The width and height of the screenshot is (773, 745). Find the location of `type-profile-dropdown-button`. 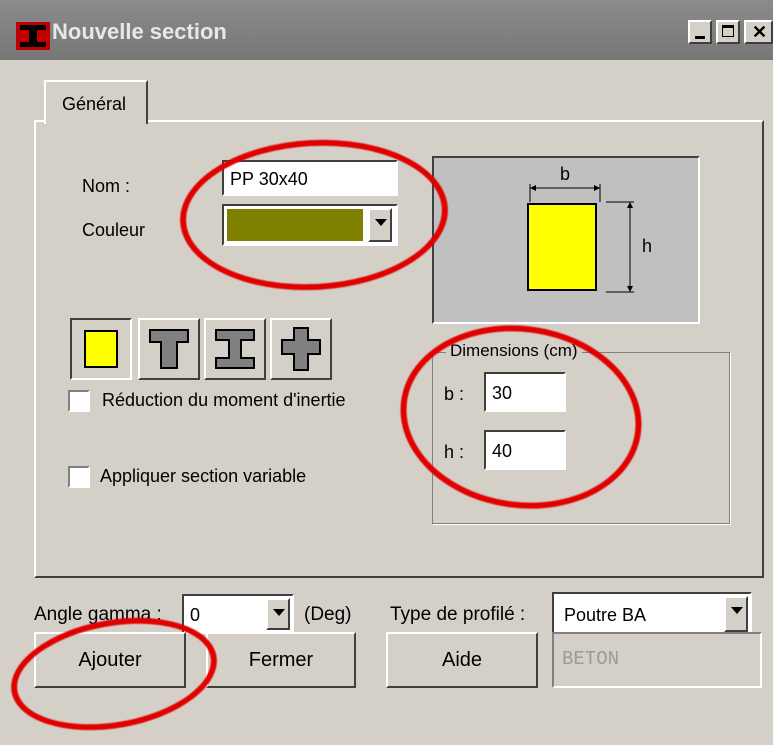

type-profile-dropdown-button is located at coordinates (736, 614).